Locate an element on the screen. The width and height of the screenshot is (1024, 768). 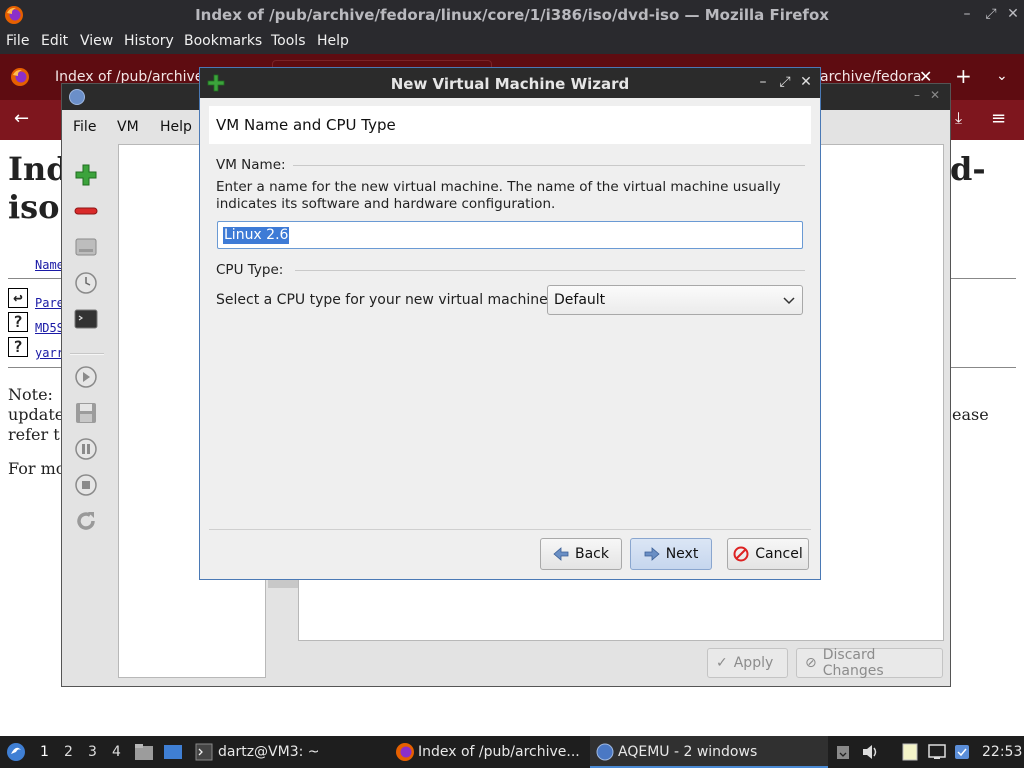
back-folder-icon: ↩ is located at coordinates (18, 298).